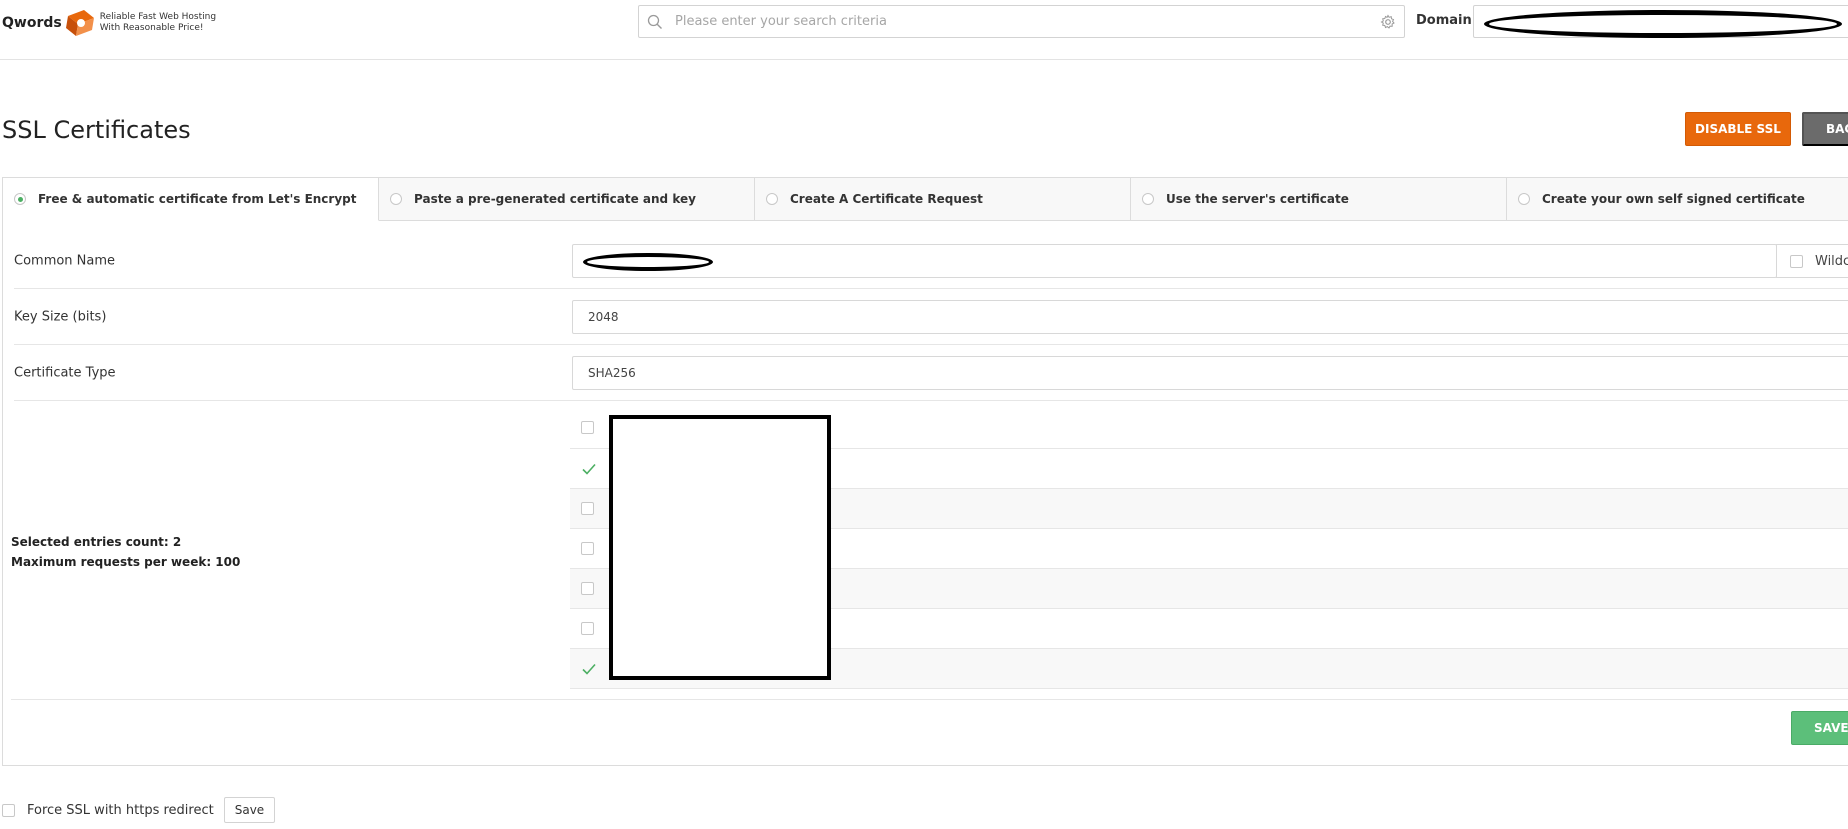 The height and width of the screenshot is (829, 1848). I want to click on domain-select, so click(1660, 21).